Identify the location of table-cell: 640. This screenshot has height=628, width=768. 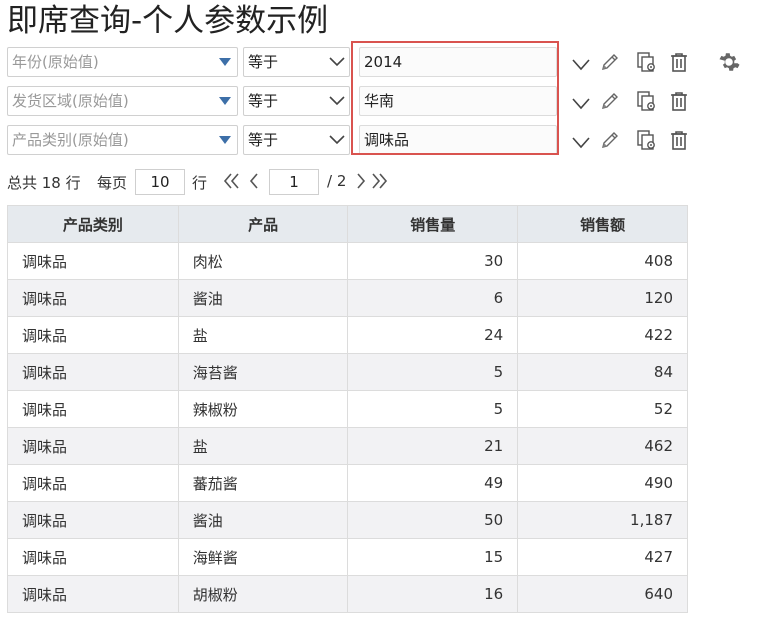
(602, 594).